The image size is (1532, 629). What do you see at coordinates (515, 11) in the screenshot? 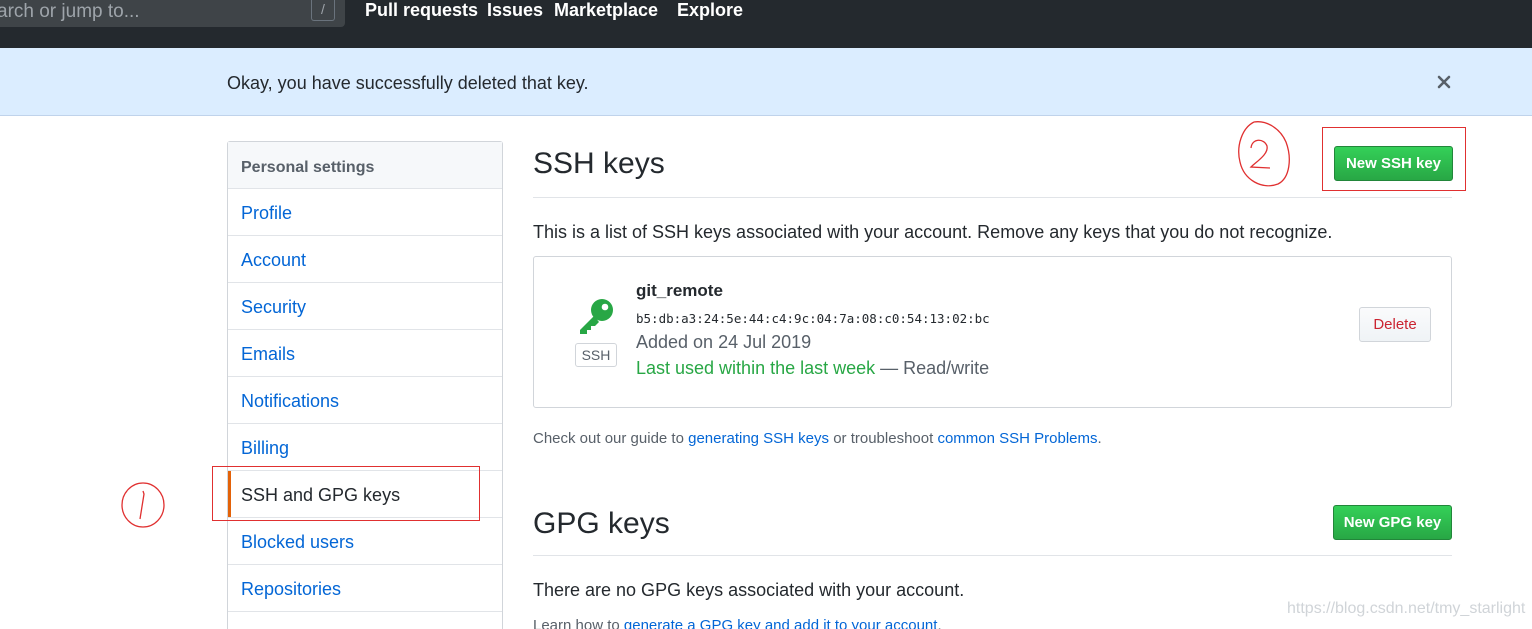
I see `nav-issues: Issues` at bounding box center [515, 11].